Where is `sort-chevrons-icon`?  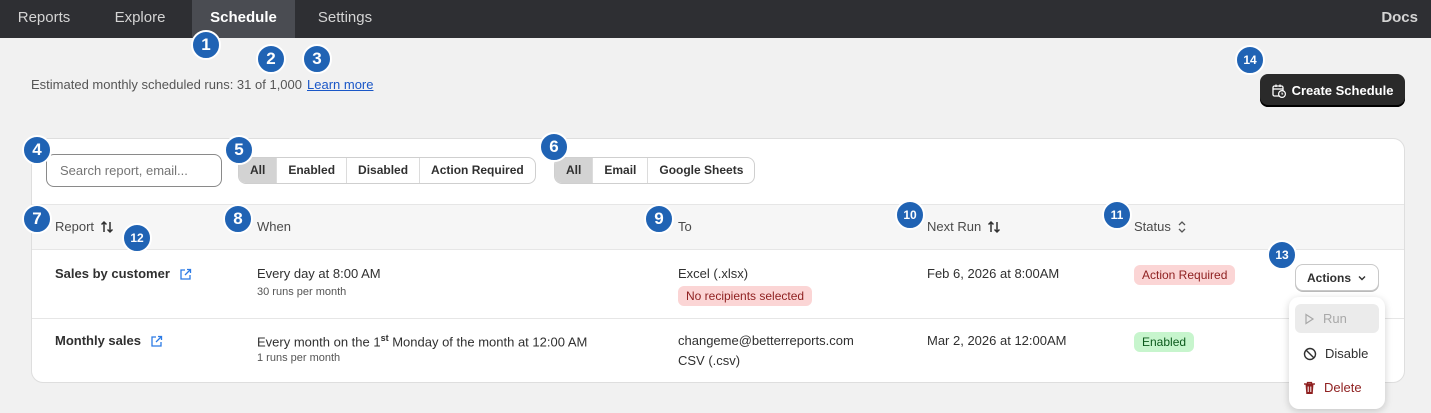
sort-chevrons-icon is located at coordinates (1182, 227).